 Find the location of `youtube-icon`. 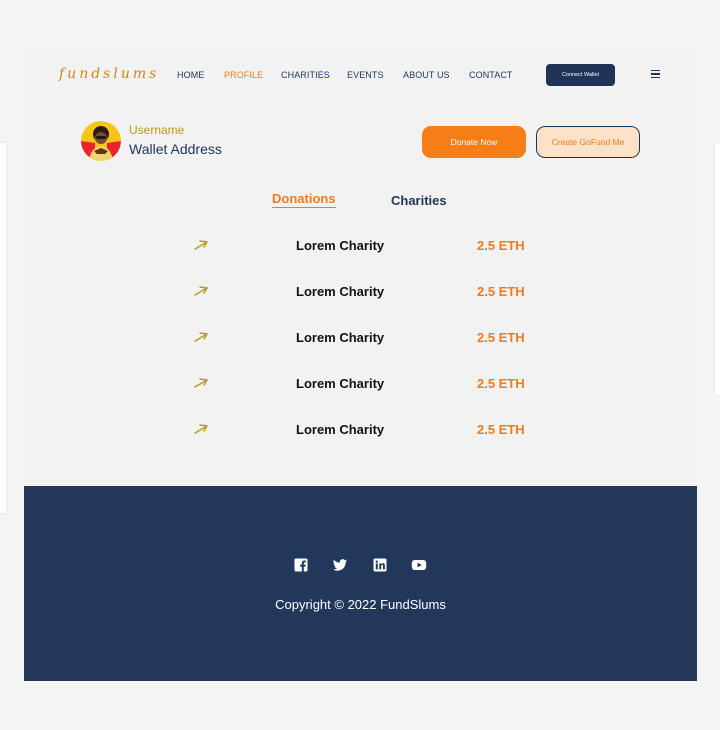

youtube-icon is located at coordinates (419, 565).